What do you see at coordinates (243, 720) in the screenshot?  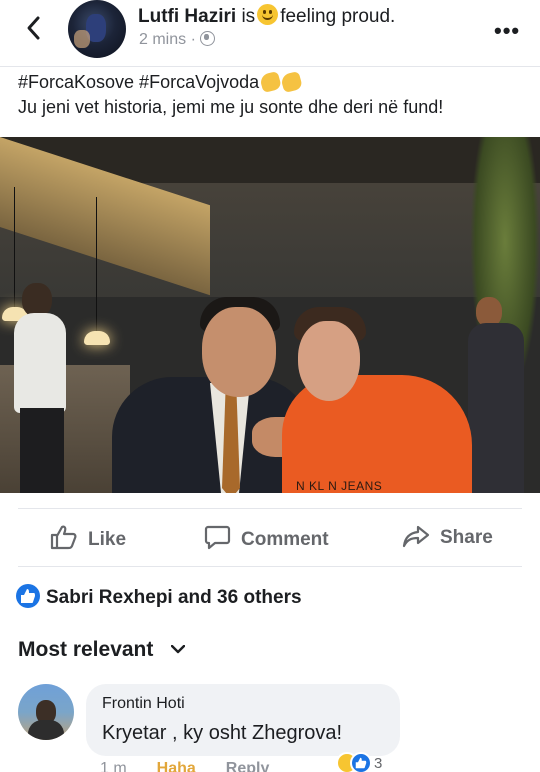 I see `comment-bubble: Frontin Hoti Kryetar , ky osht Zhegrova!` at bounding box center [243, 720].